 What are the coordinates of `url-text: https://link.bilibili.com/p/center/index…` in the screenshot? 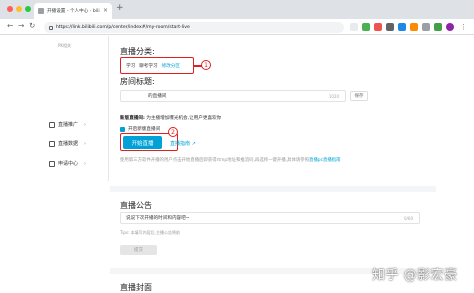 It's located at (123, 27).